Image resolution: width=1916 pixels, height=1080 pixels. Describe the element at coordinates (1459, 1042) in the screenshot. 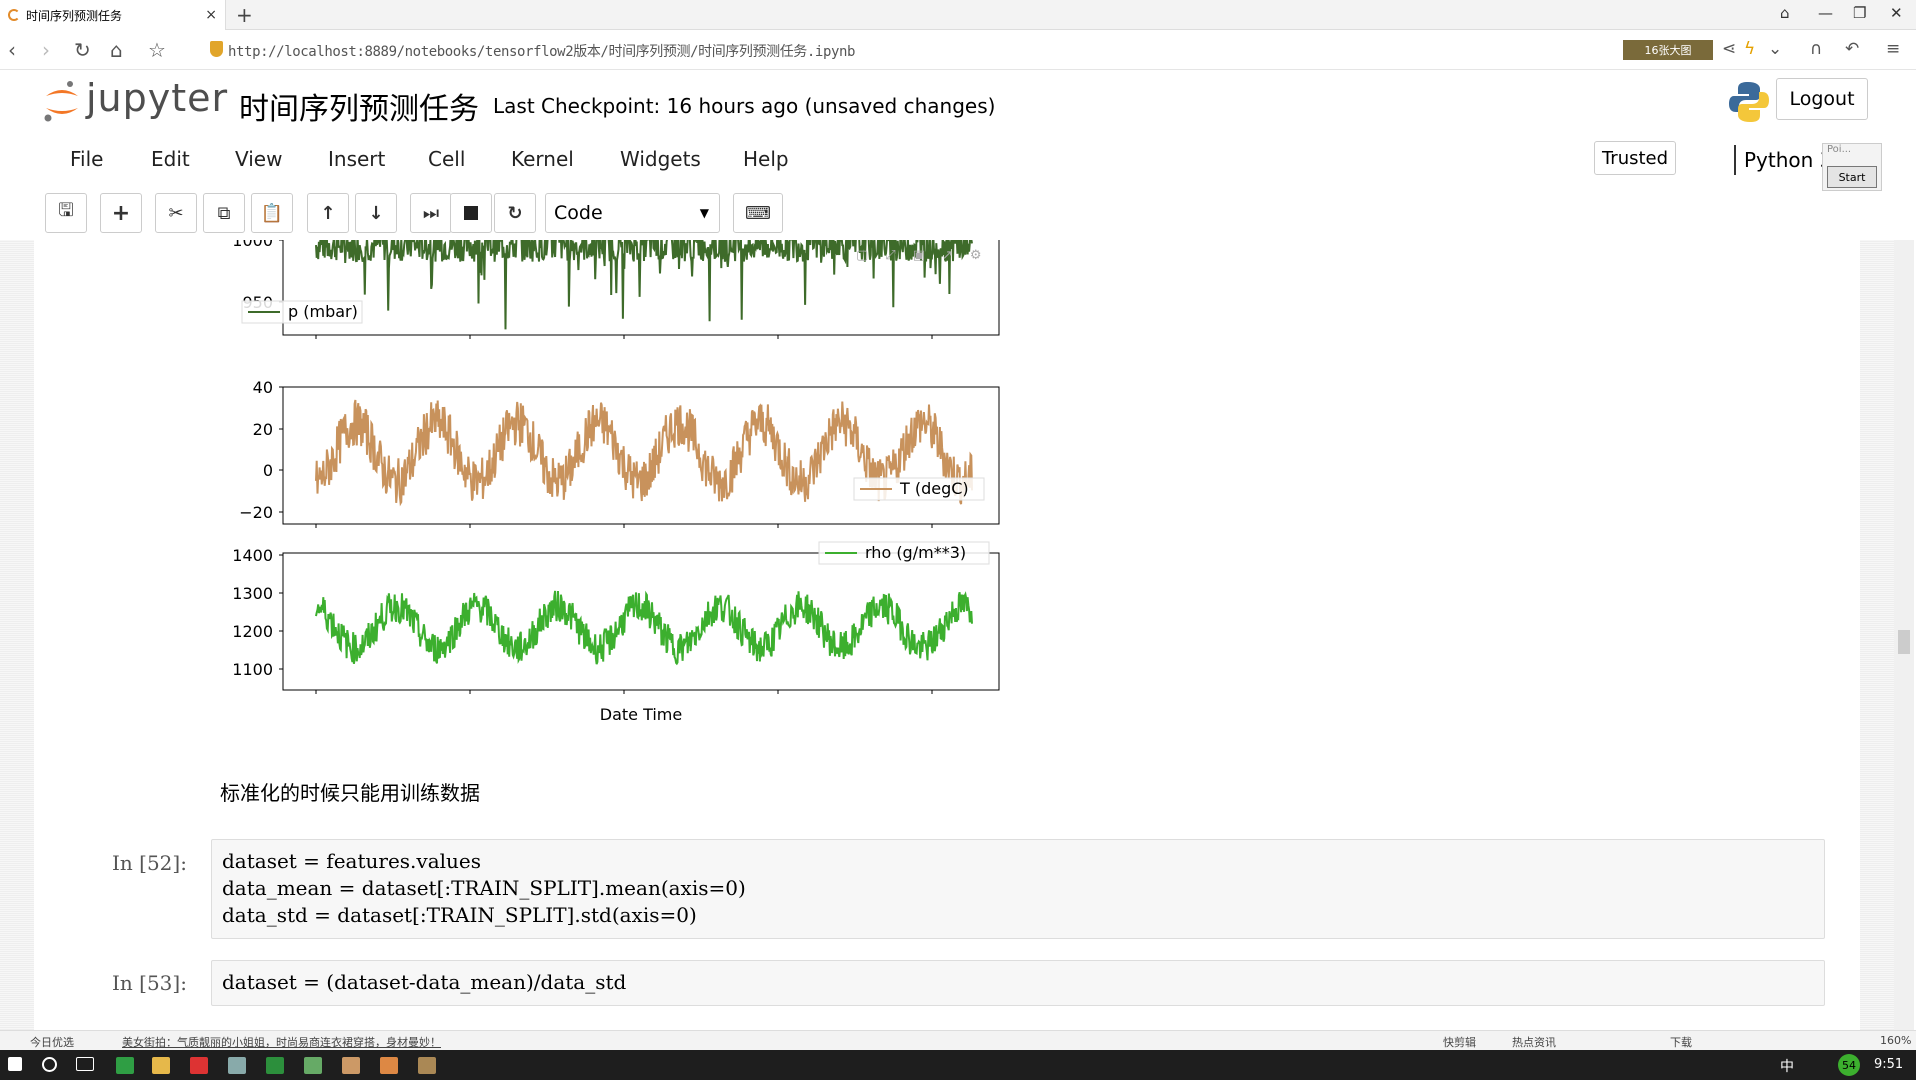

I see `status-item: 快剪辑` at that location.